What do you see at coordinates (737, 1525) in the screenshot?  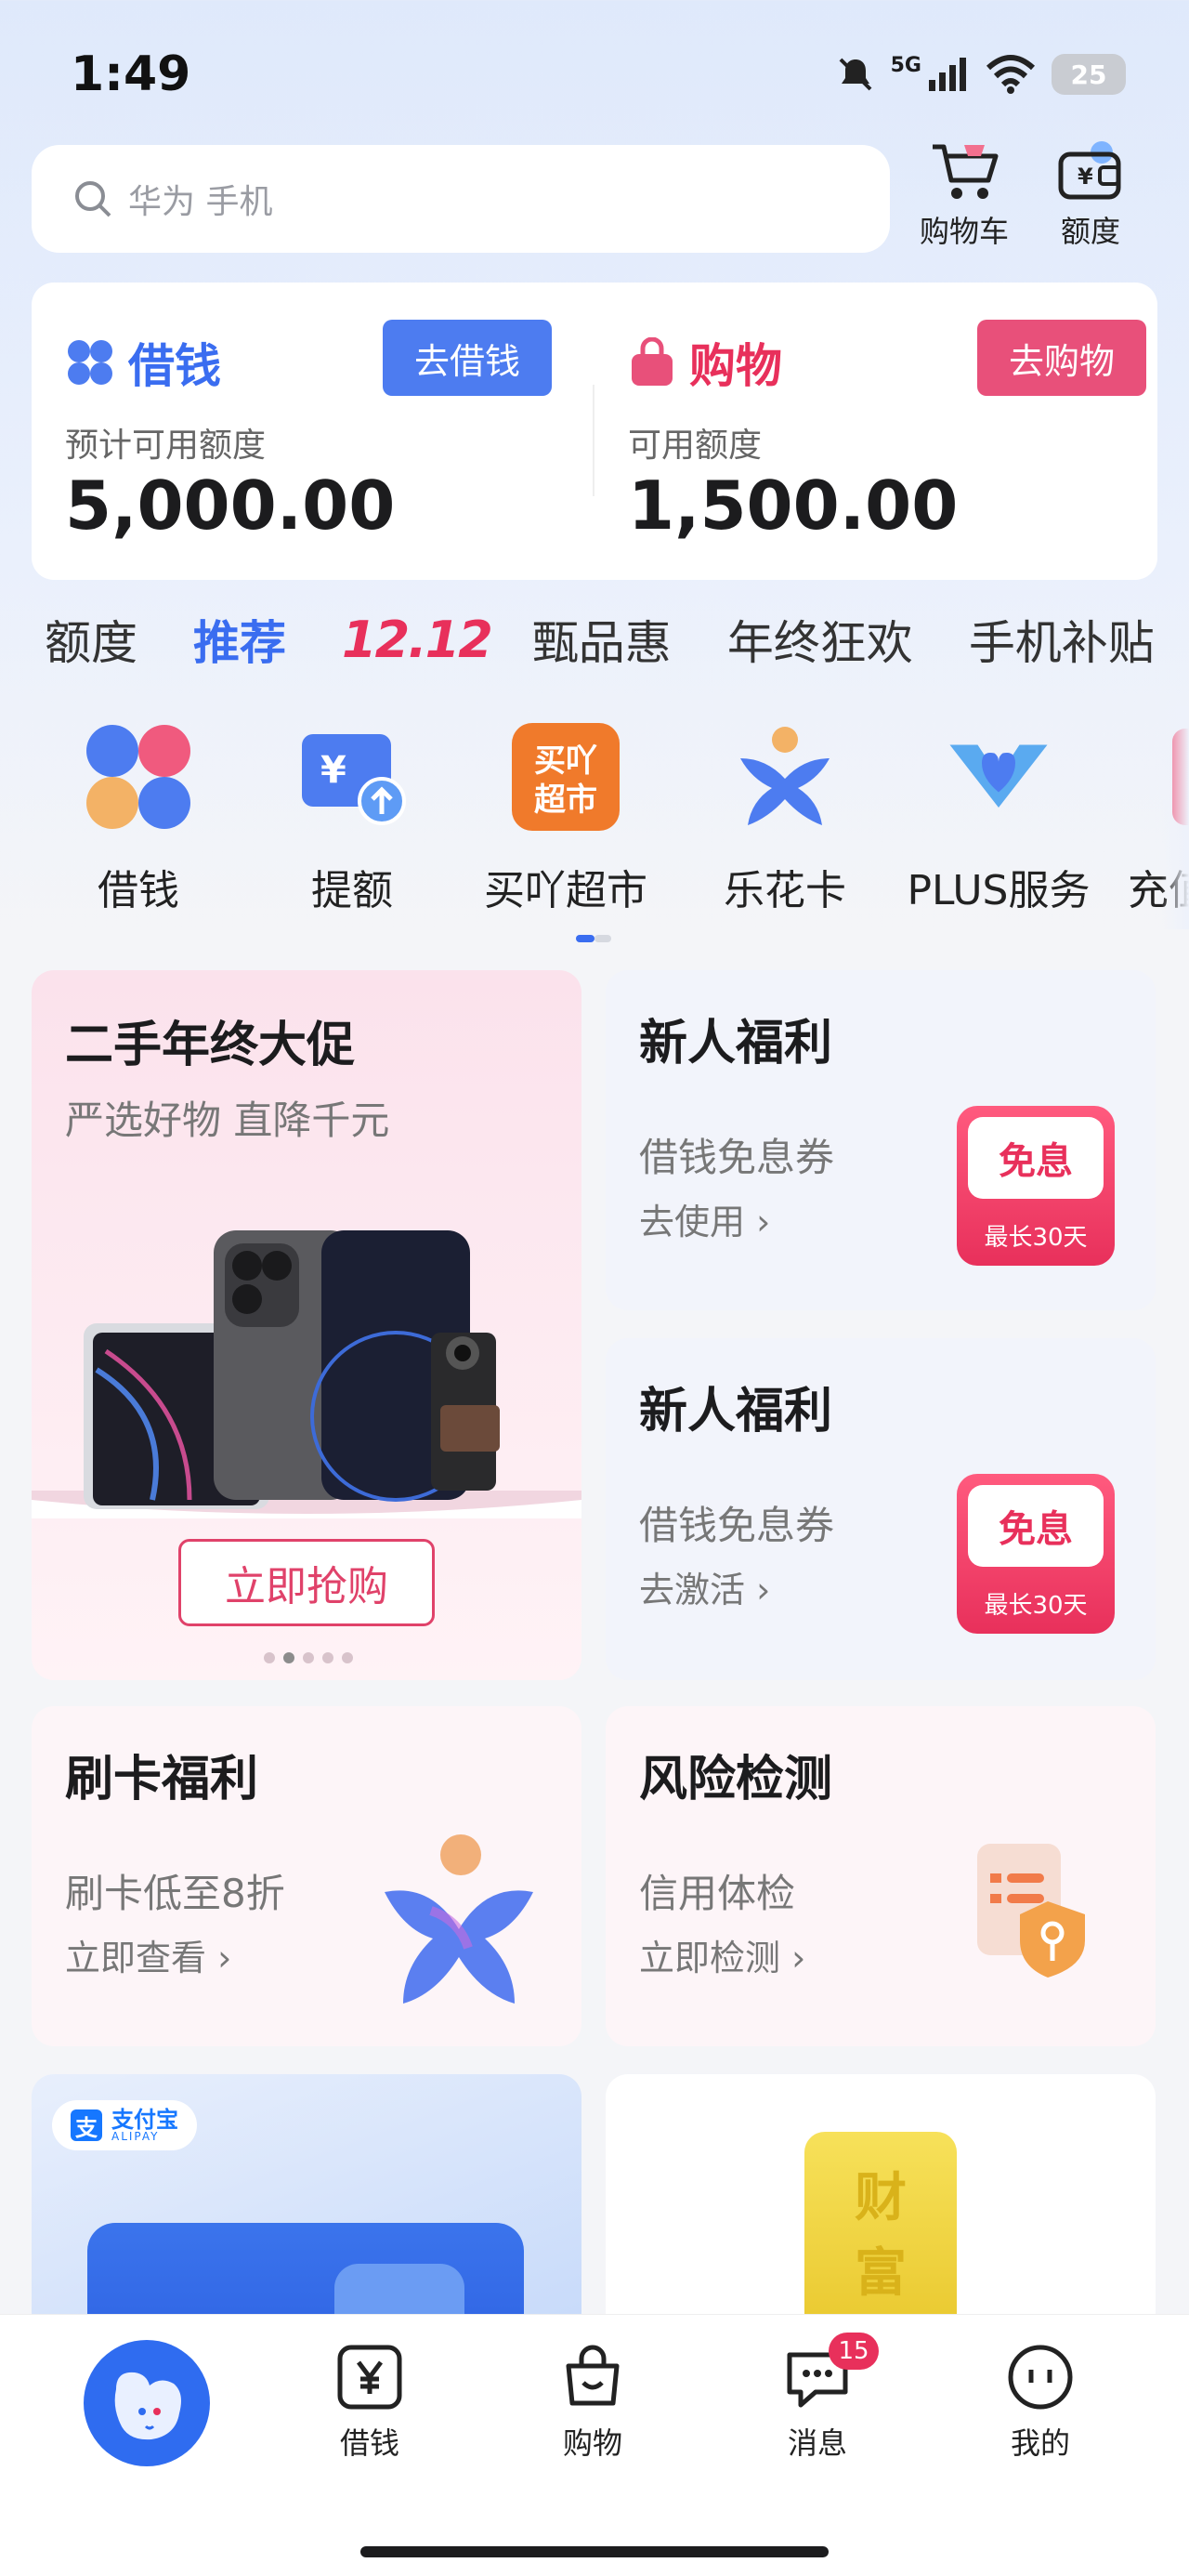 I see `welfare-2-sub: 借钱免息券` at bounding box center [737, 1525].